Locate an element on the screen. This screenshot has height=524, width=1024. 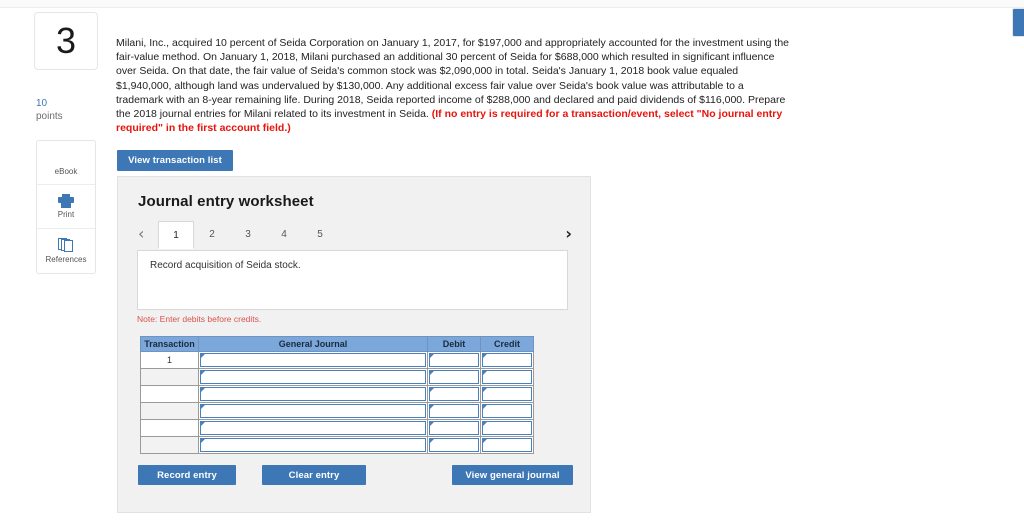
view-transaction-list-button: View transaction list is located at coordinates (175, 160).